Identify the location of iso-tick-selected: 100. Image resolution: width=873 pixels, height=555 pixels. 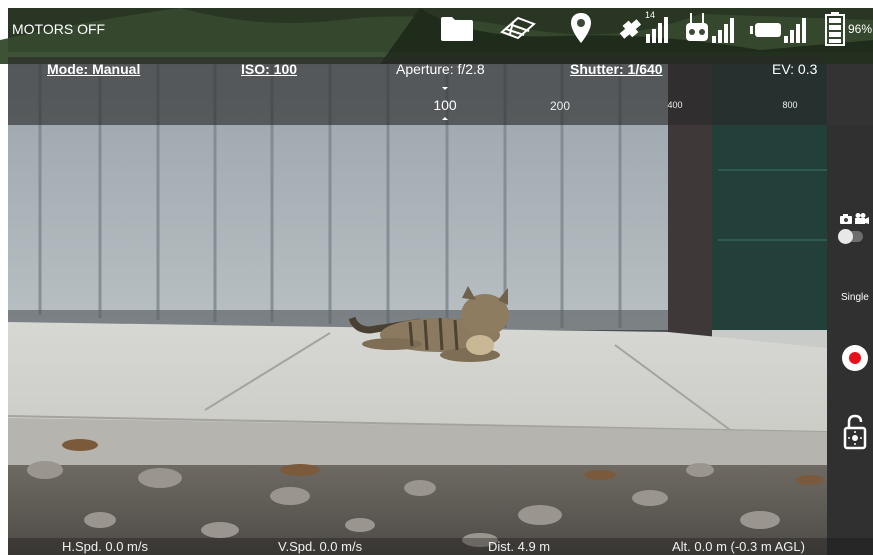
(444, 105).